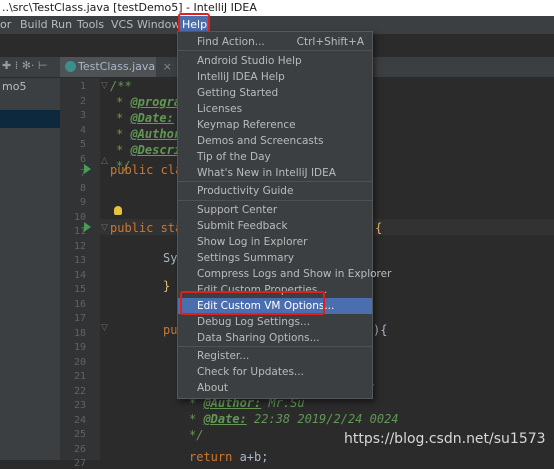  Describe the element at coordinates (116, 67) in the screenshot. I see `tab-testclass-java: TestClass.java ×` at that location.